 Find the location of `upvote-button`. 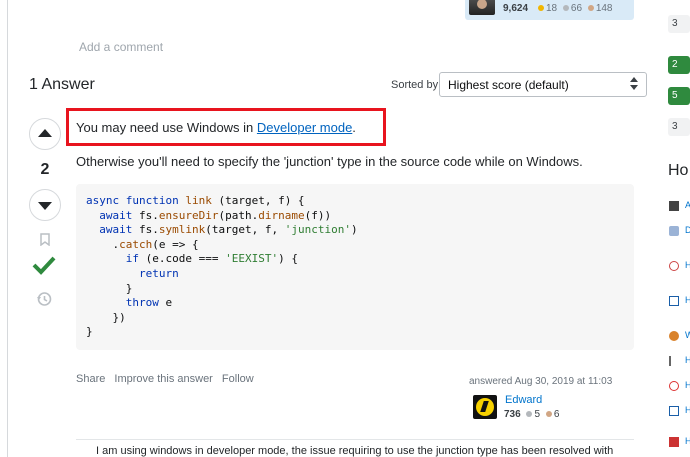

upvote-button is located at coordinates (45, 134).